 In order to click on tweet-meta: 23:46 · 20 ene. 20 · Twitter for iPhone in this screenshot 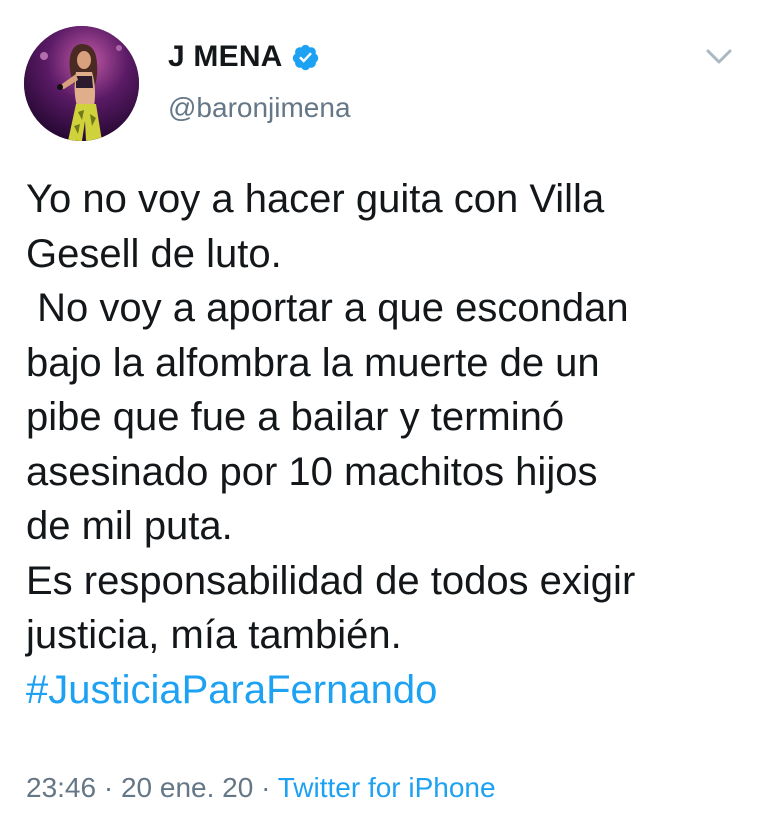, I will do `click(261, 788)`.